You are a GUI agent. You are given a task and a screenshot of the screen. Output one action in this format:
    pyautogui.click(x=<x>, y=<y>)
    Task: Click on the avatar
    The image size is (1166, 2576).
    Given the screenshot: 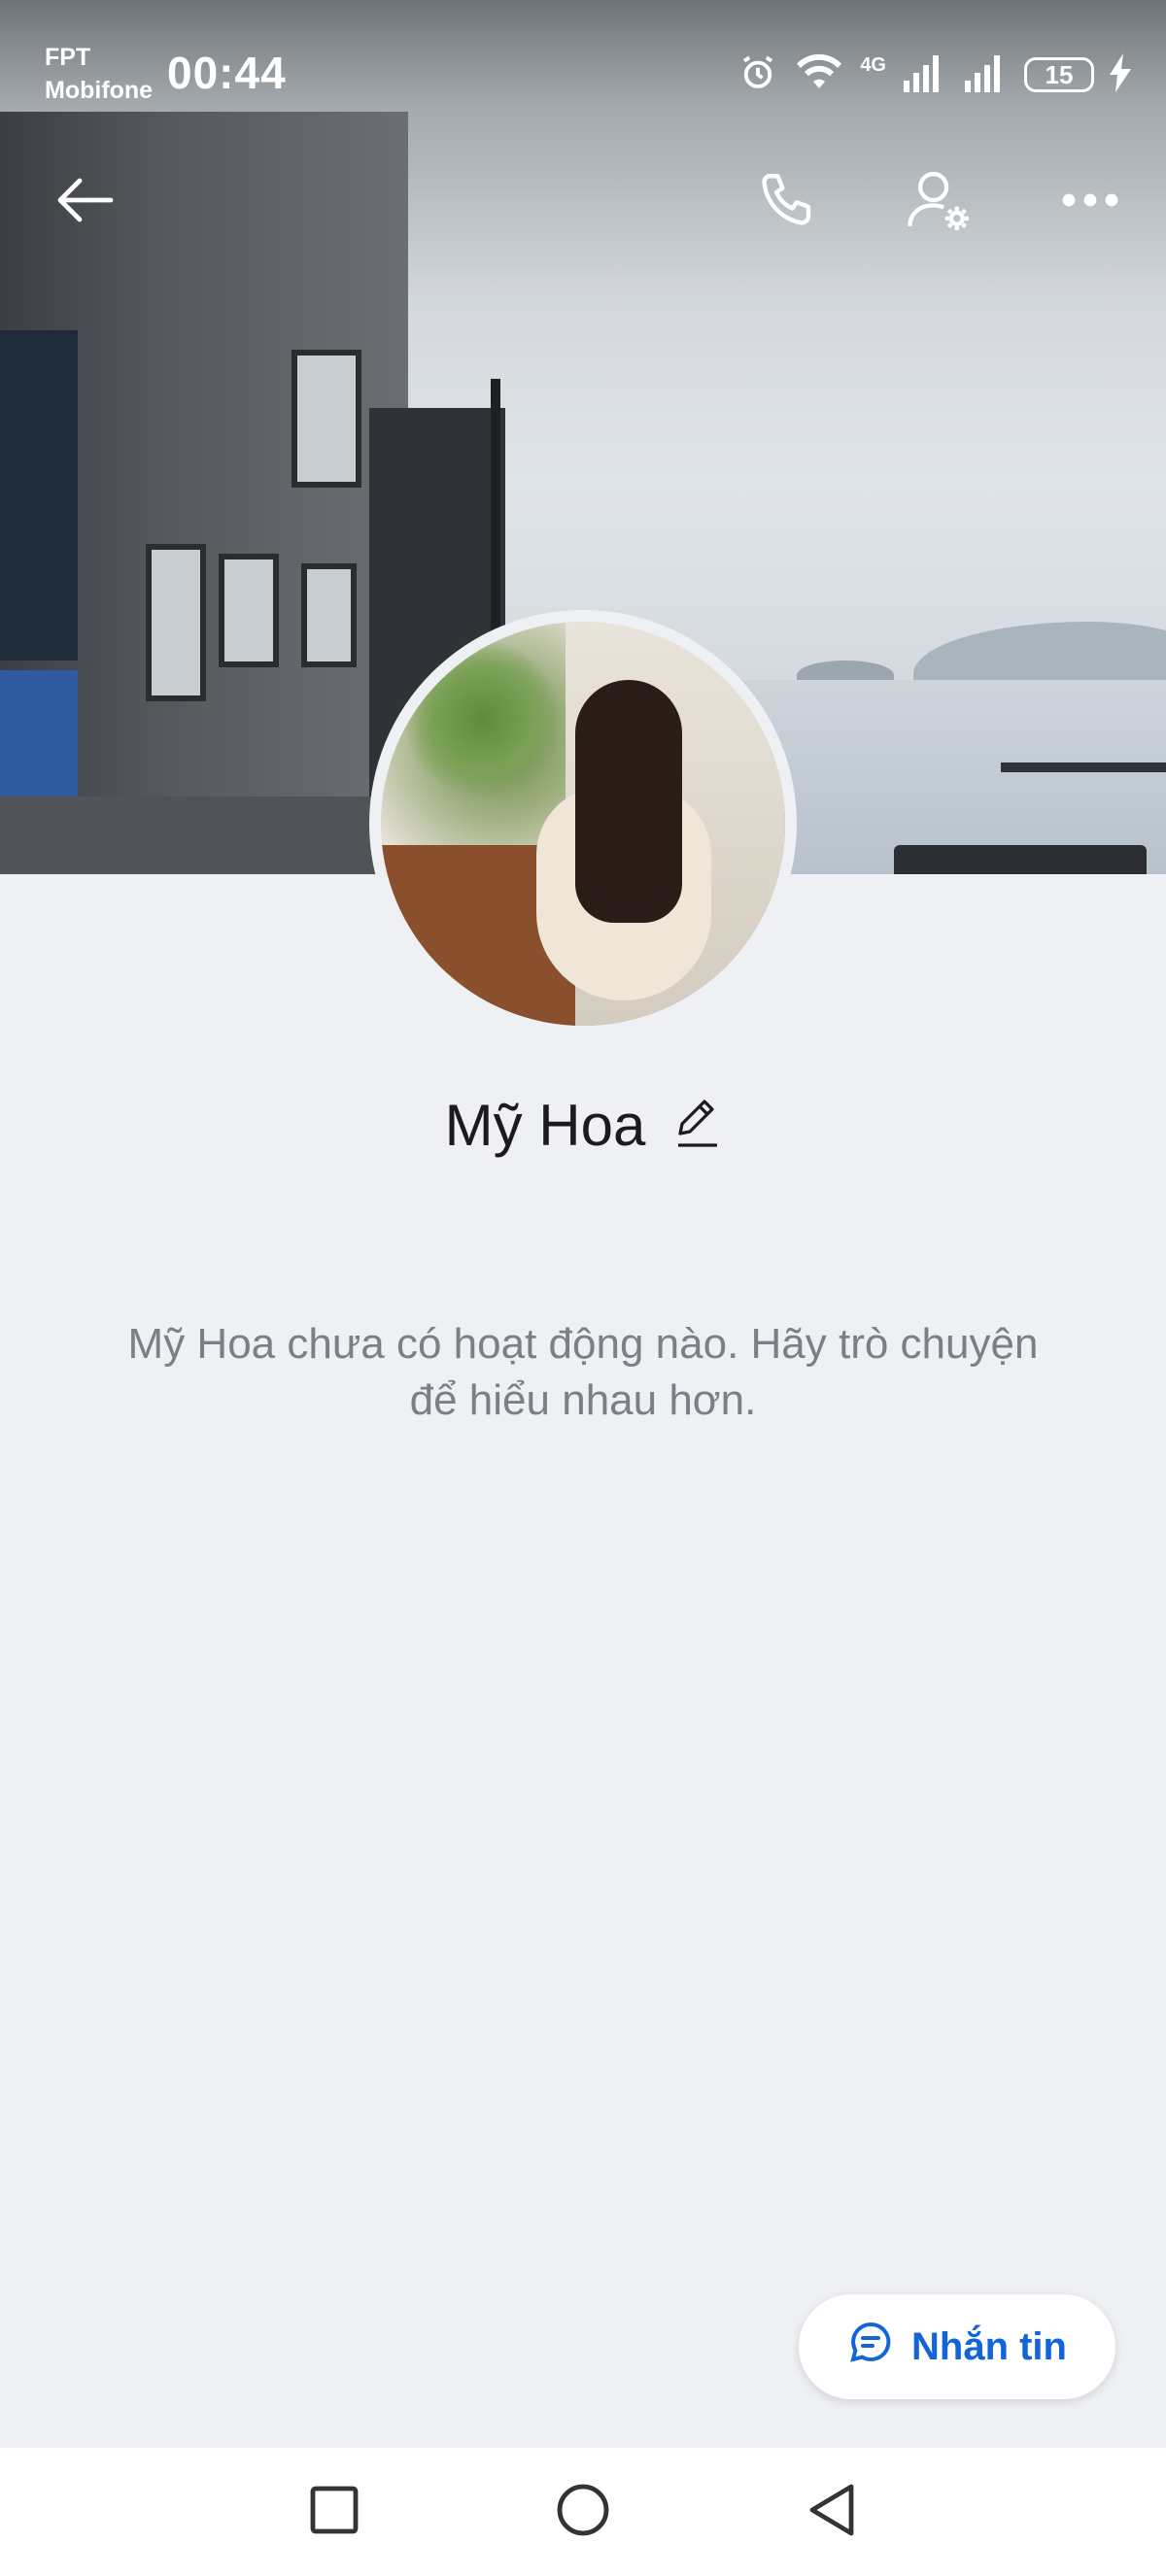 What is the action you would take?
    pyautogui.click(x=583, y=824)
    